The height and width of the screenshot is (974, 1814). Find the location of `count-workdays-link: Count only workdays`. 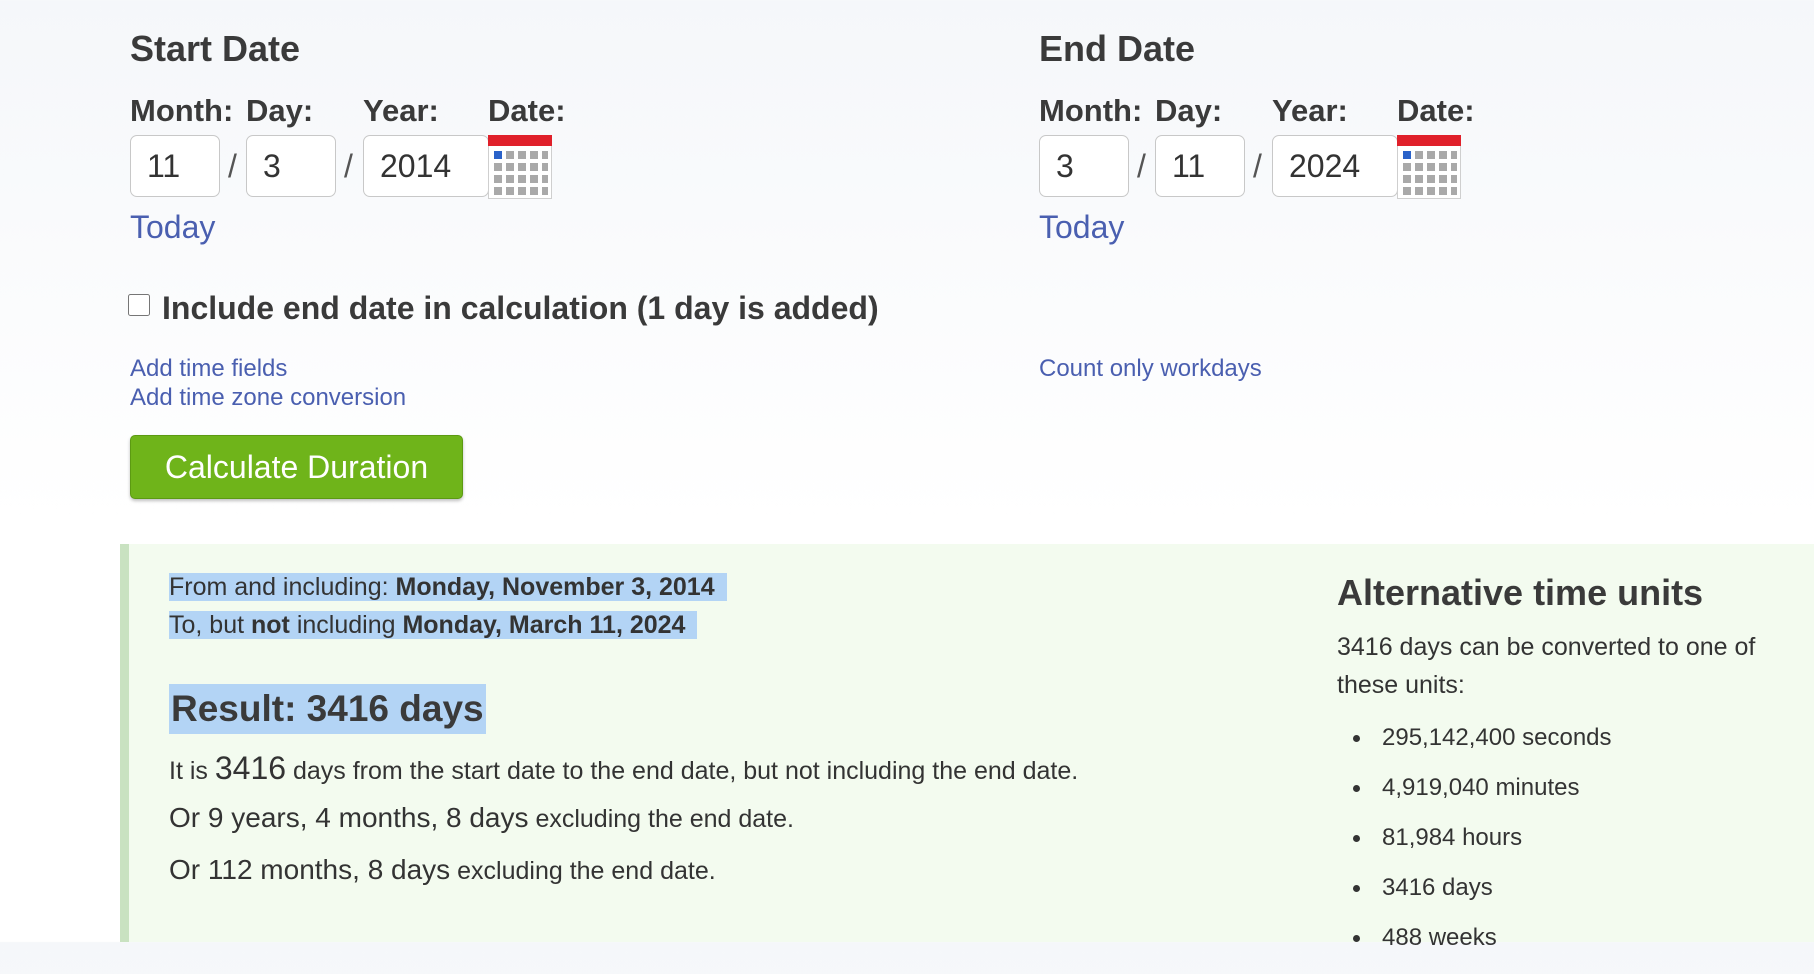

count-workdays-link: Count only workdays is located at coordinates (1150, 369).